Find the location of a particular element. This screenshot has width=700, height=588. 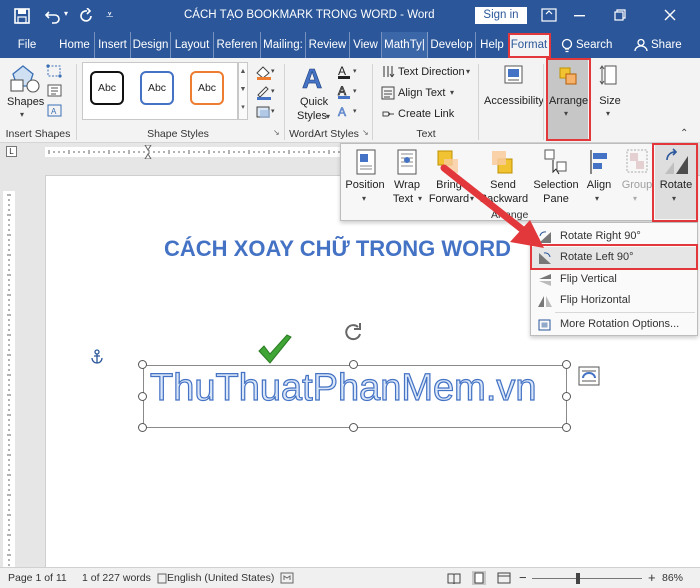

menu-flip-horizontal: Flip Horizontal is located at coordinates (614, 300).